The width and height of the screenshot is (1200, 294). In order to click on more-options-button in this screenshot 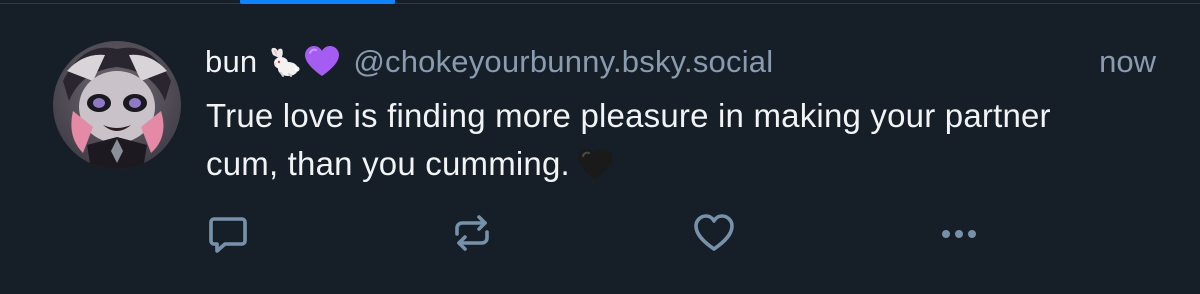, I will do `click(959, 233)`.